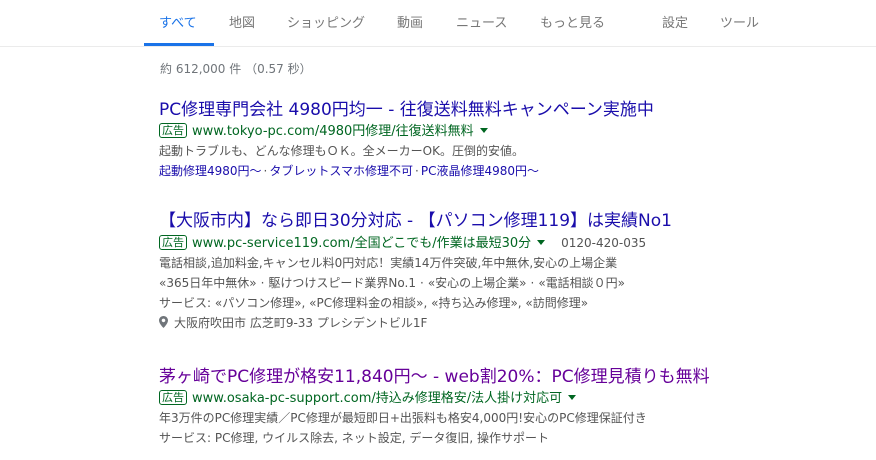 This screenshot has height=460, width=876. What do you see at coordinates (242, 23) in the screenshot?
I see `tab-maps: 地図` at bounding box center [242, 23].